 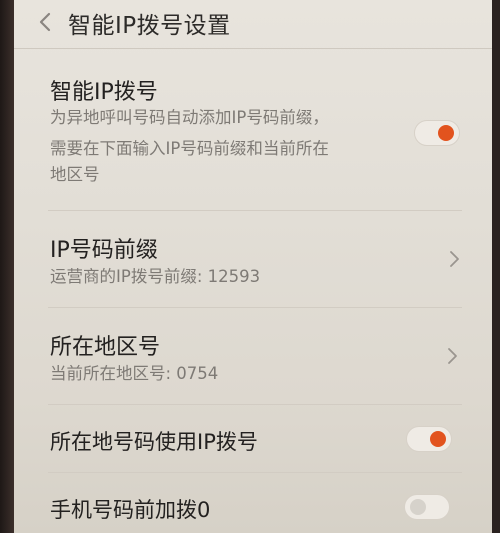 What do you see at coordinates (105, 347) in the screenshot?
I see `setting-title: 所在地区号` at bounding box center [105, 347].